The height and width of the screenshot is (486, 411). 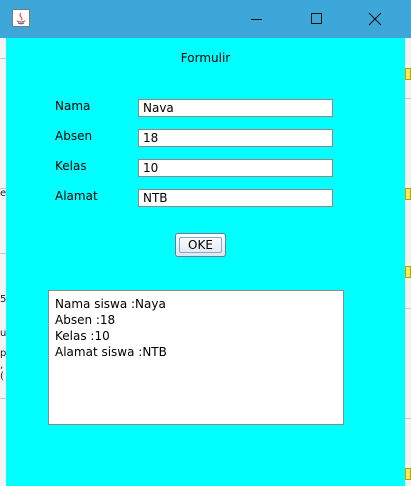 I want to click on nama-field, so click(x=235, y=108).